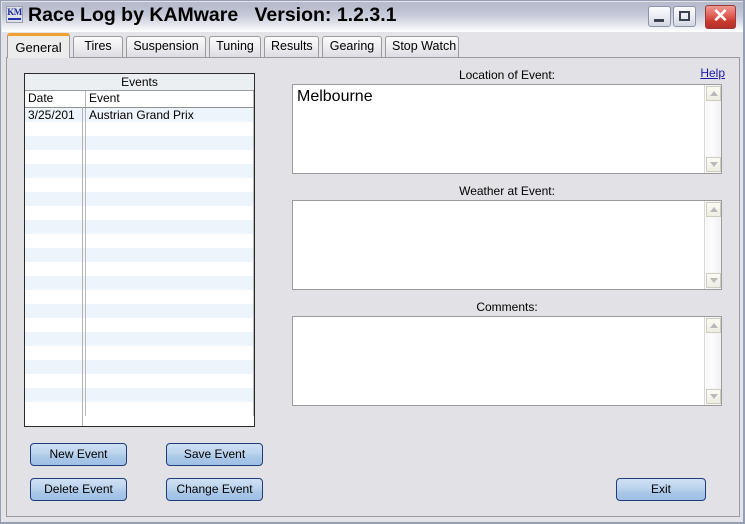 The image size is (745, 524). I want to click on close-button: ✕, so click(720, 17).